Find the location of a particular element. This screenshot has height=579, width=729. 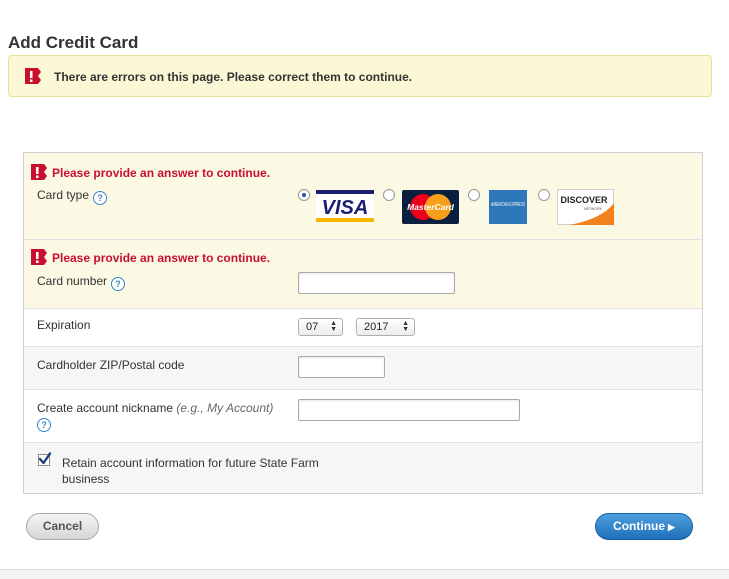

nickname-label-text: Create account nickname is located at coordinates (105, 408).